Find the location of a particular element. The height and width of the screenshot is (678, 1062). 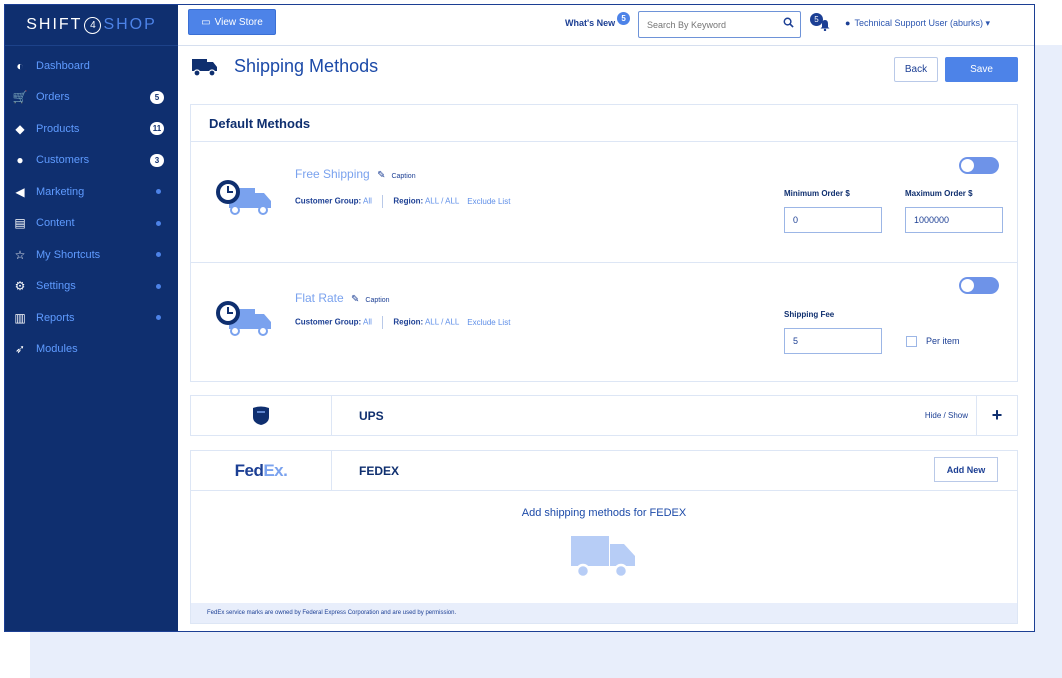

sidebar-item-label: Dashboard is located at coordinates (63, 65).